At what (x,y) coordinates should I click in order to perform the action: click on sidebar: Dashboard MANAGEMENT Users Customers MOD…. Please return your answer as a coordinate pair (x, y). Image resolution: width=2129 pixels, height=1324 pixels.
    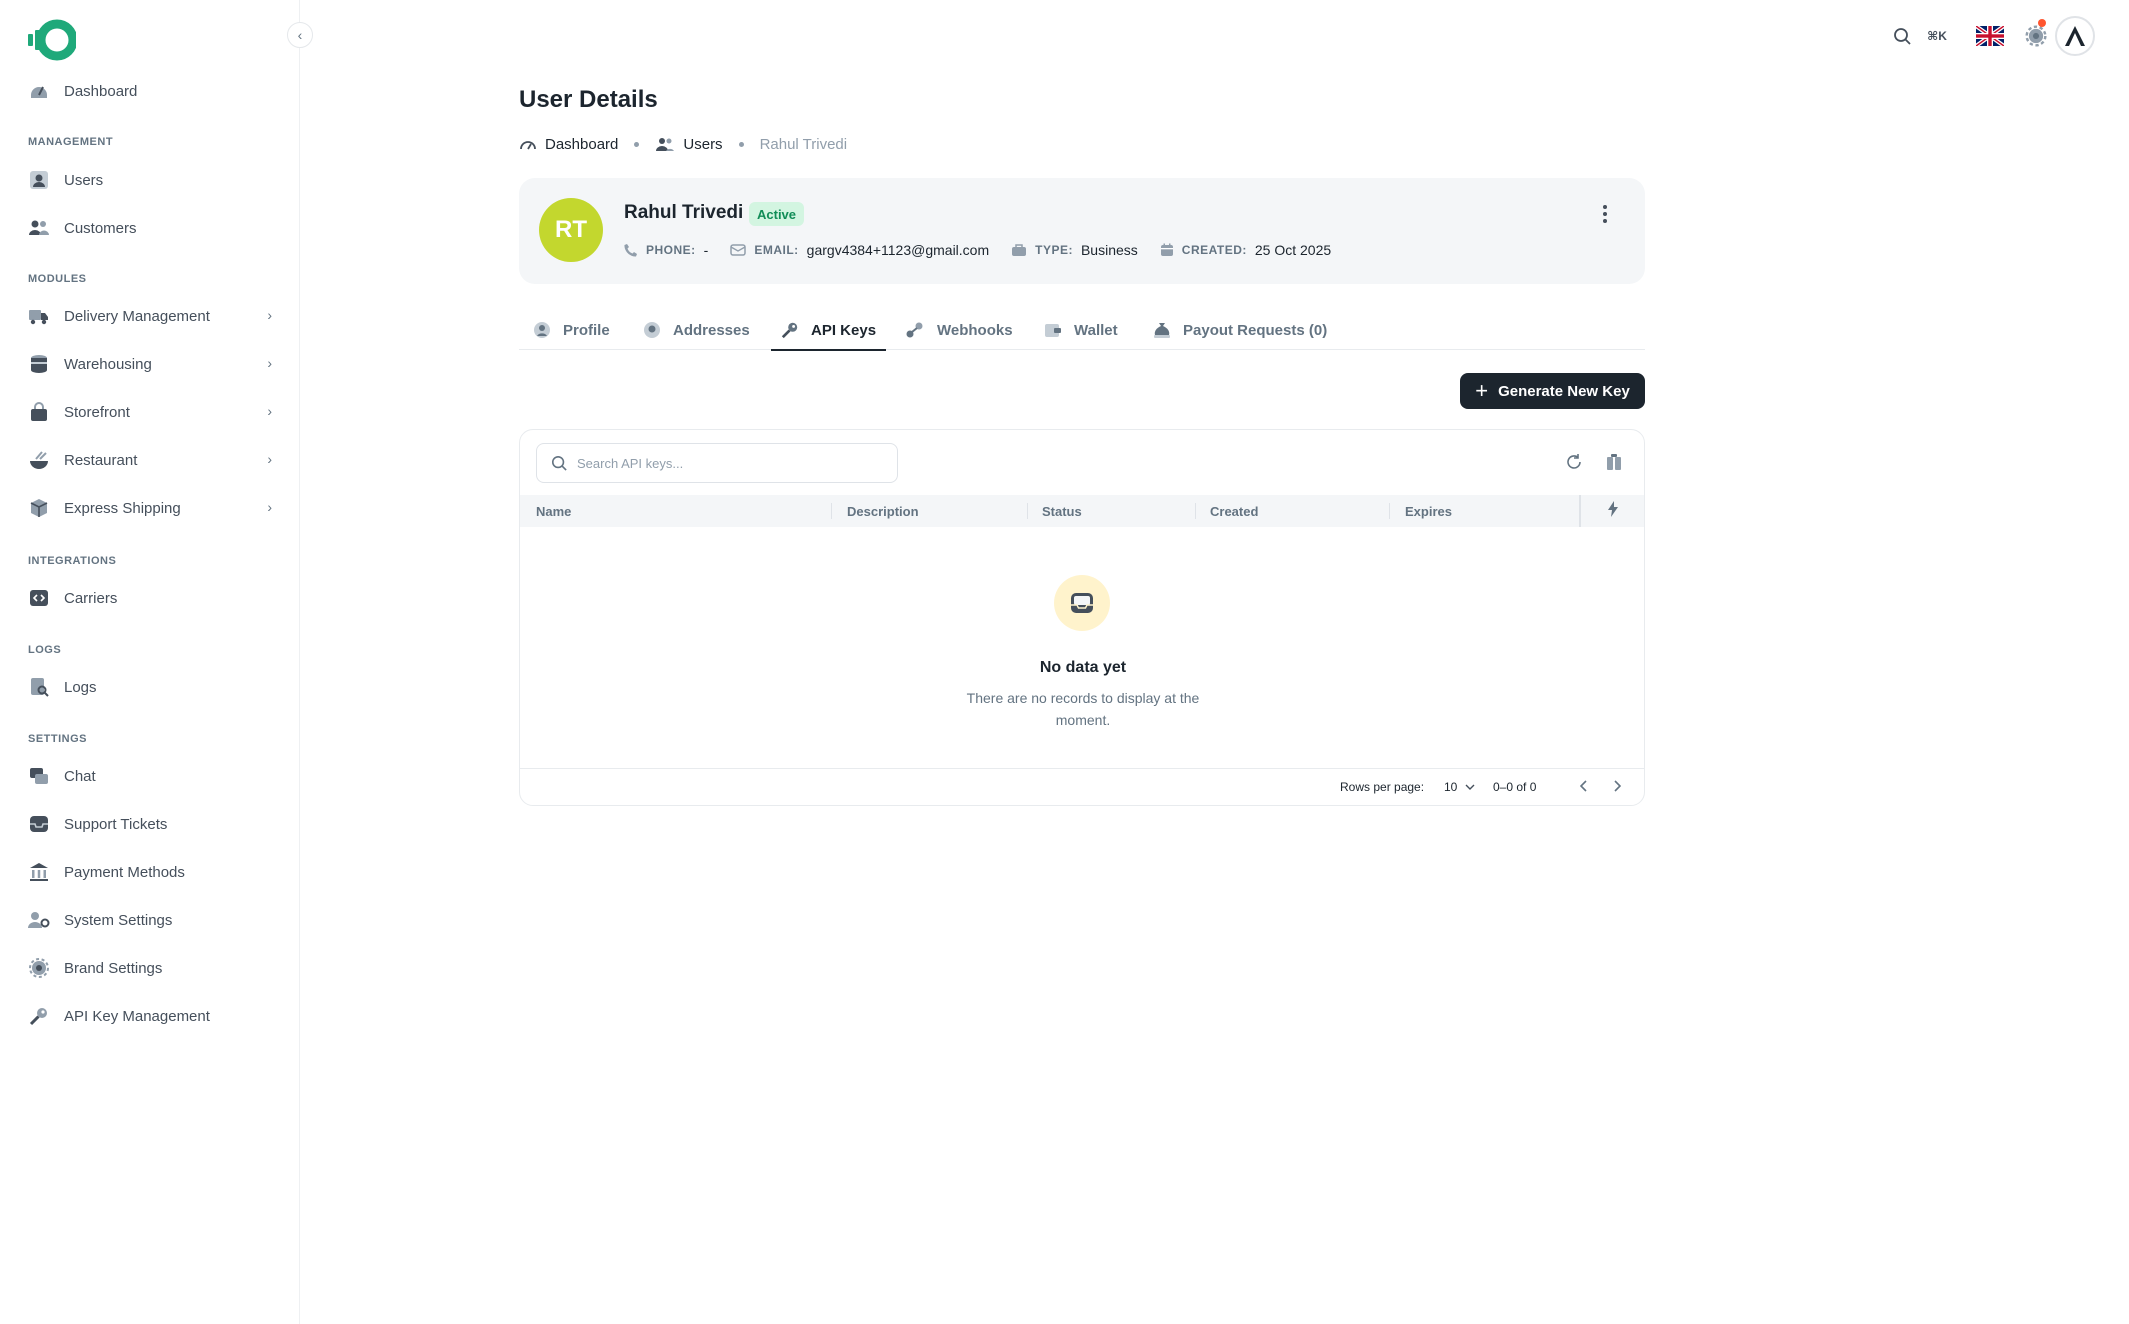
    Looking at the image, I should click on (150, 662).